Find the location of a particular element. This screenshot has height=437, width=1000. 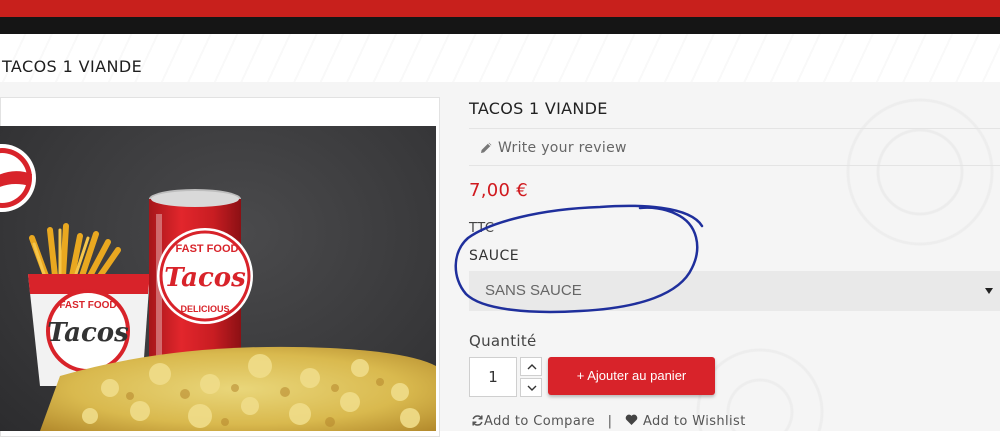

top-navigation-bar is located at coordinates (500, 26).